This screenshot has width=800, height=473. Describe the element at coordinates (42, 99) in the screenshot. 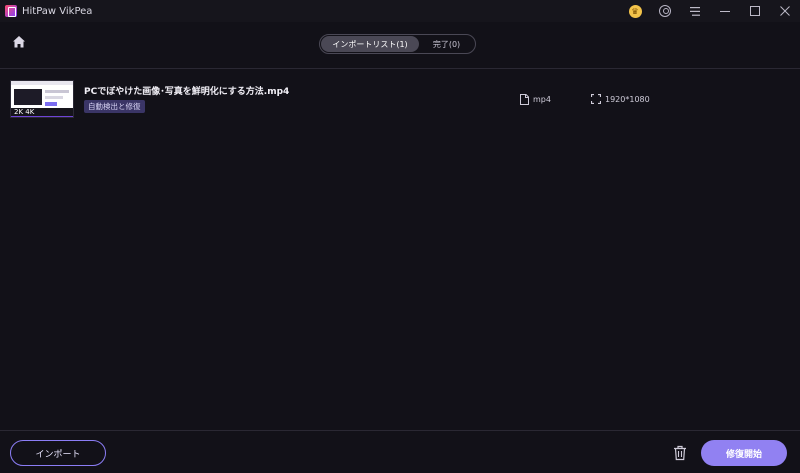

I see `video-thumbnail: 2K 4K` at that location.